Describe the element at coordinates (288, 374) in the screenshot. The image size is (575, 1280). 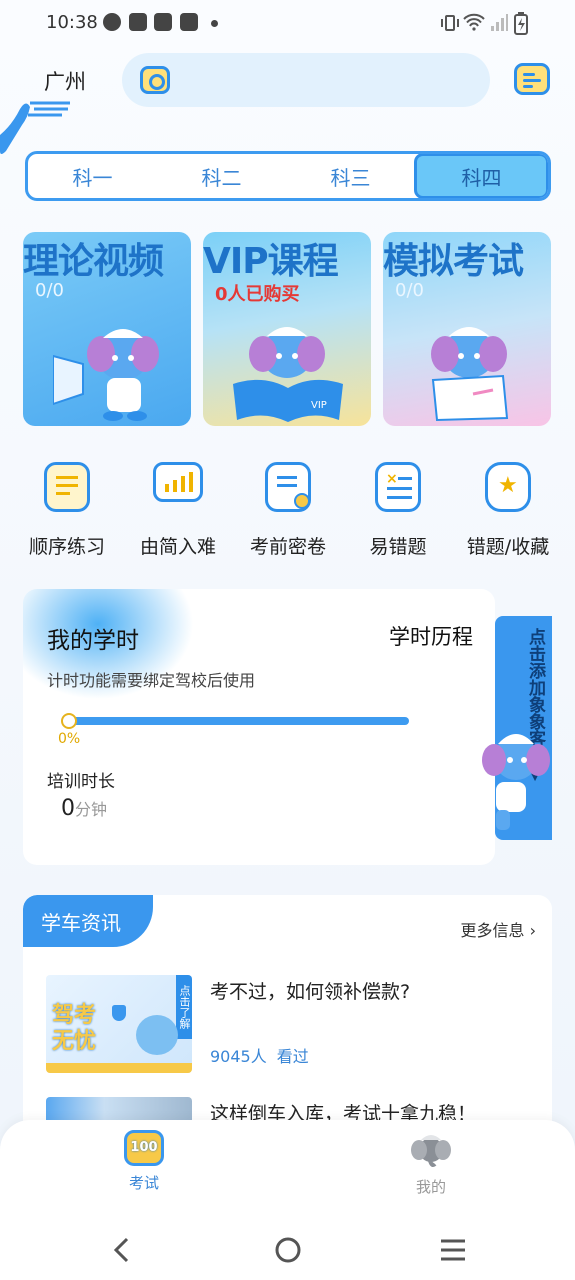
I see `elephant-reading-illustration: VIP` at that location.